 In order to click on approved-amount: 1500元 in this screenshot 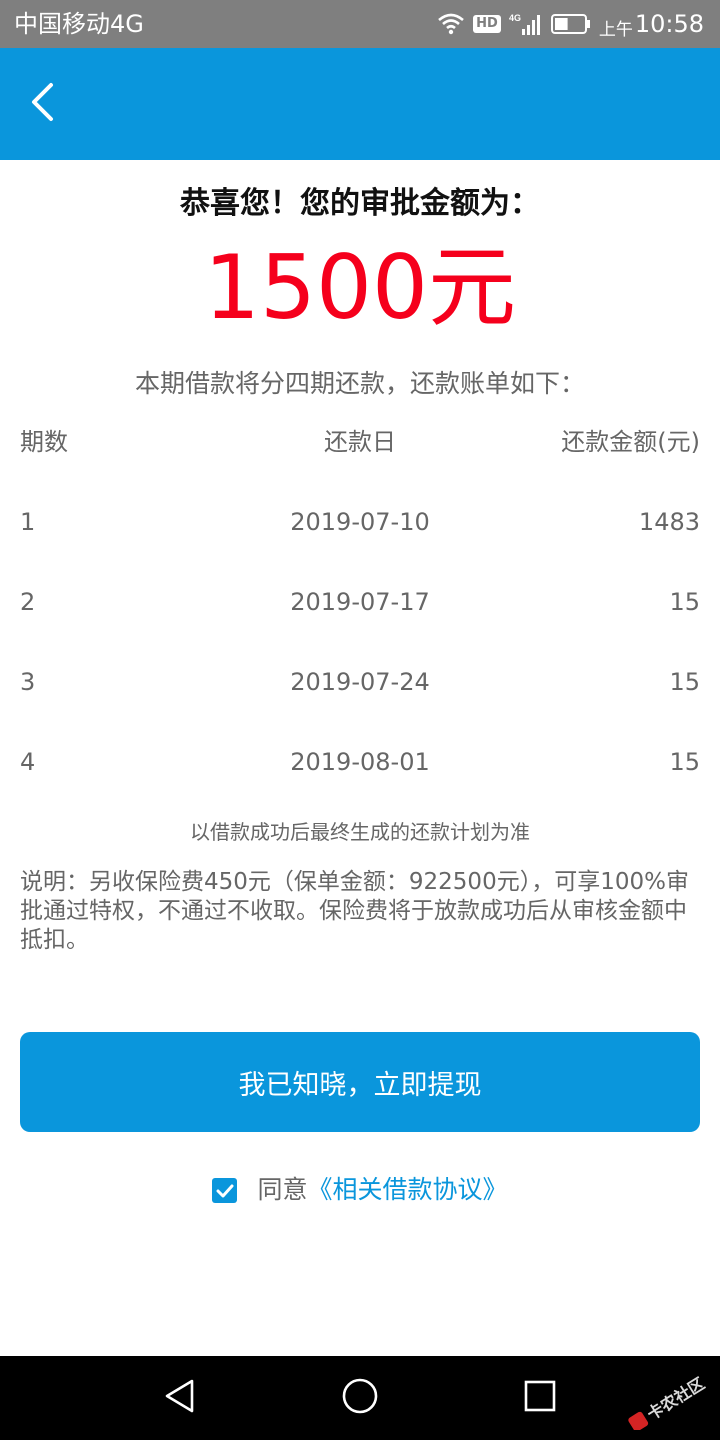, I will do `click(360, 287)`.